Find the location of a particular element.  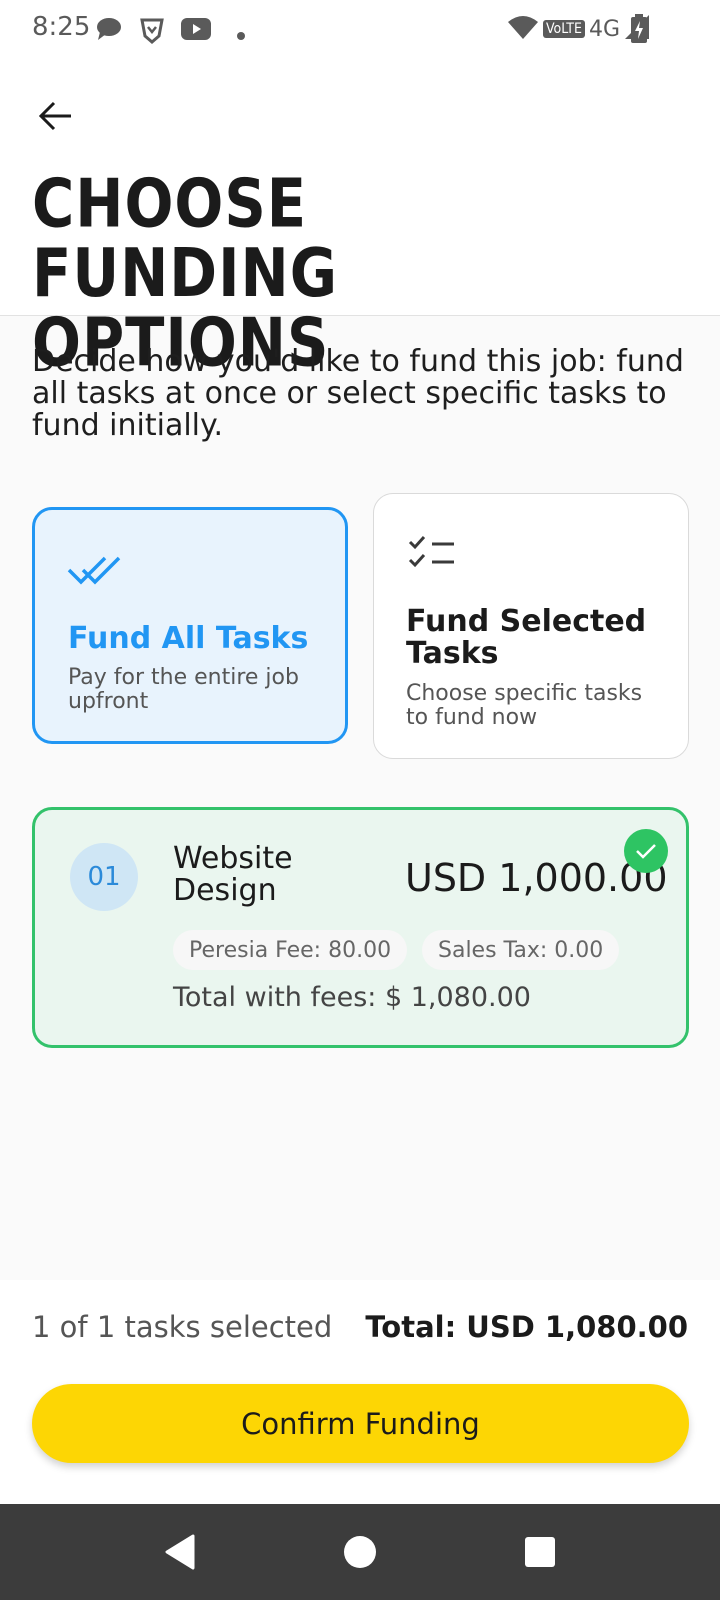

arrow-back-icon is located at coordinates (55, 116).